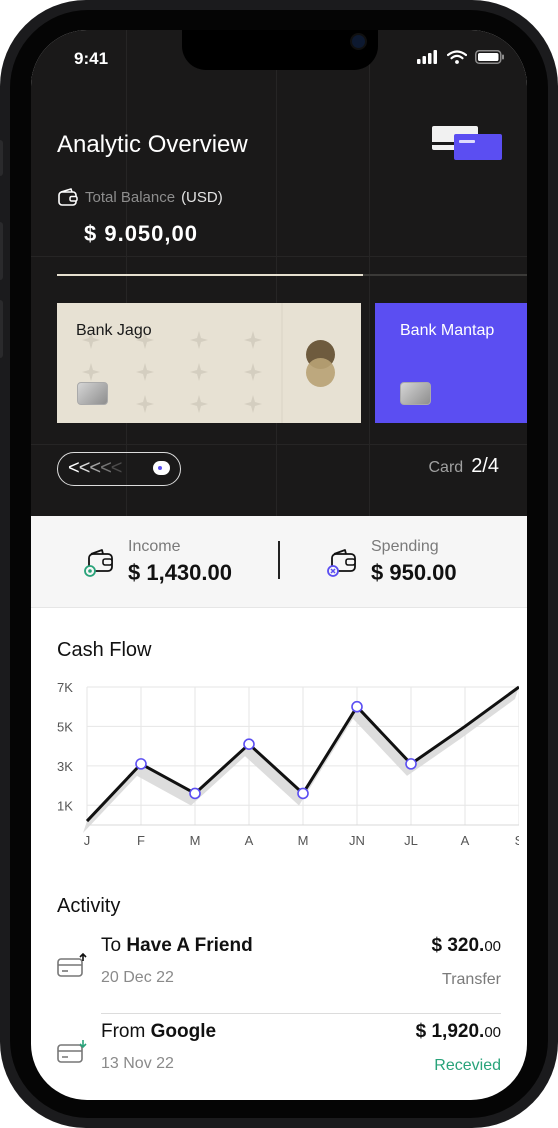 The image size is (558, 1128). I want to click on chart-x-tick-label: JN, so click(357, 840).